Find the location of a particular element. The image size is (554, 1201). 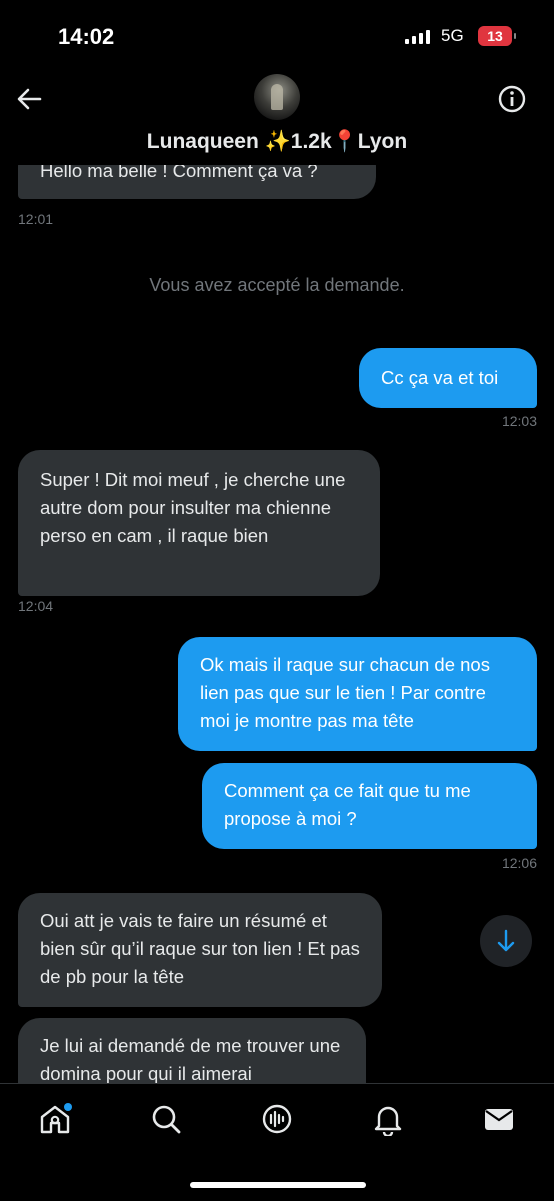

mail-icon is located at coordinates (499, 1119).